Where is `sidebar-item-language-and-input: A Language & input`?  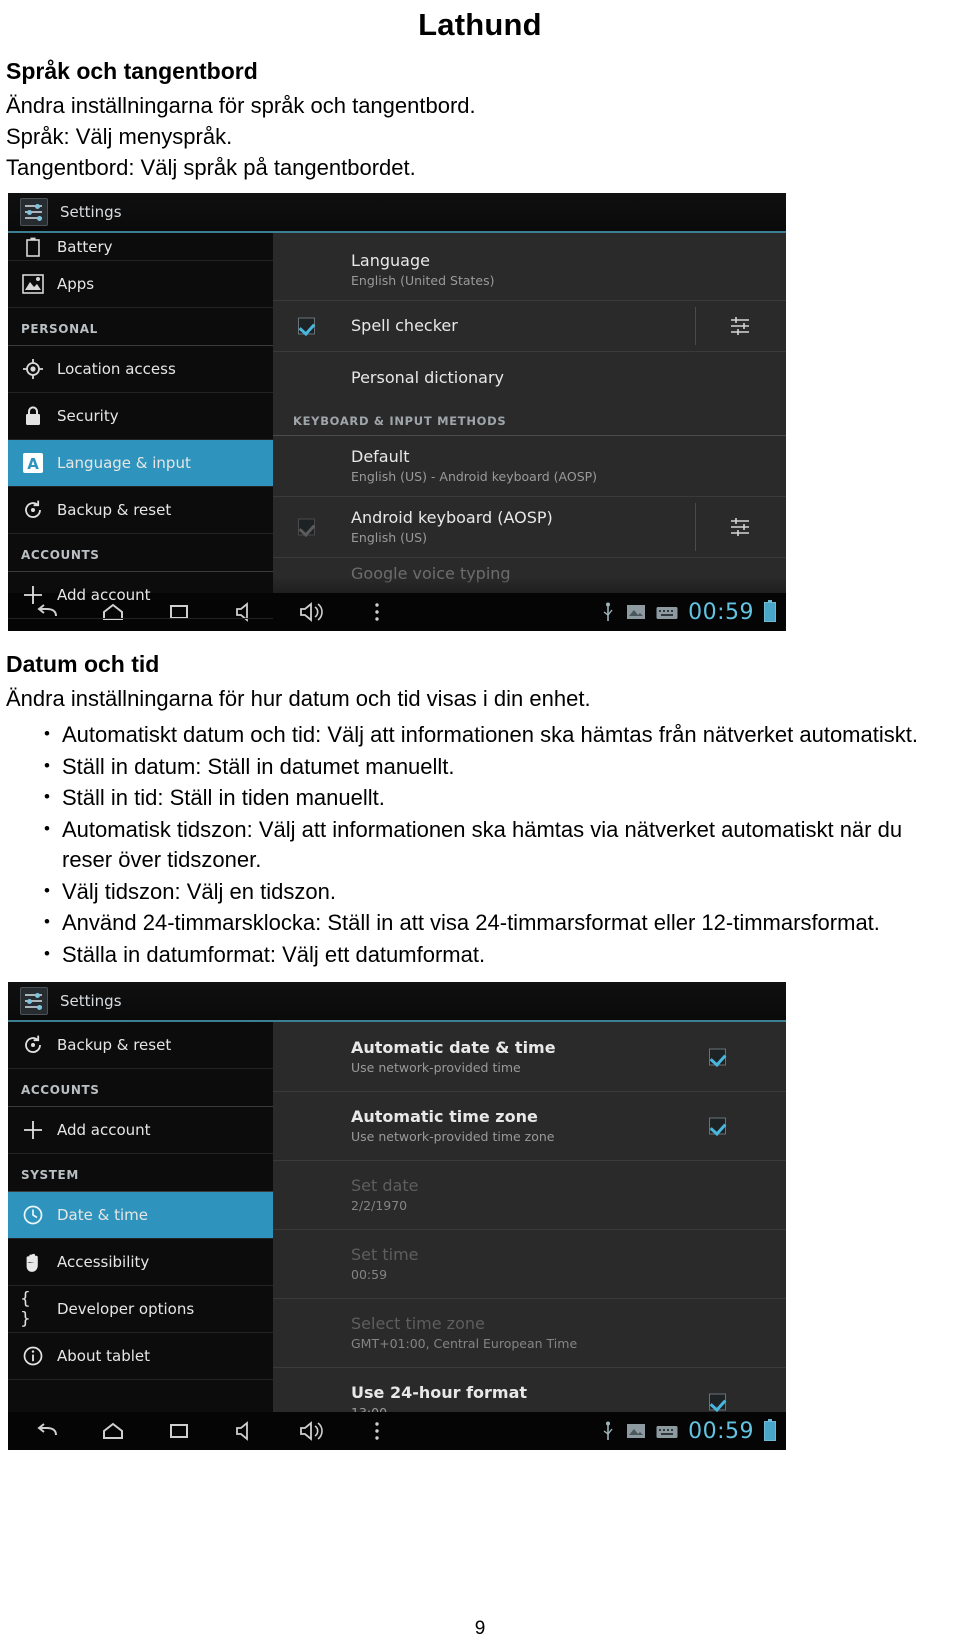
sidebar-item-language-and-input: A Language & input is located at coordinates (140, 463).